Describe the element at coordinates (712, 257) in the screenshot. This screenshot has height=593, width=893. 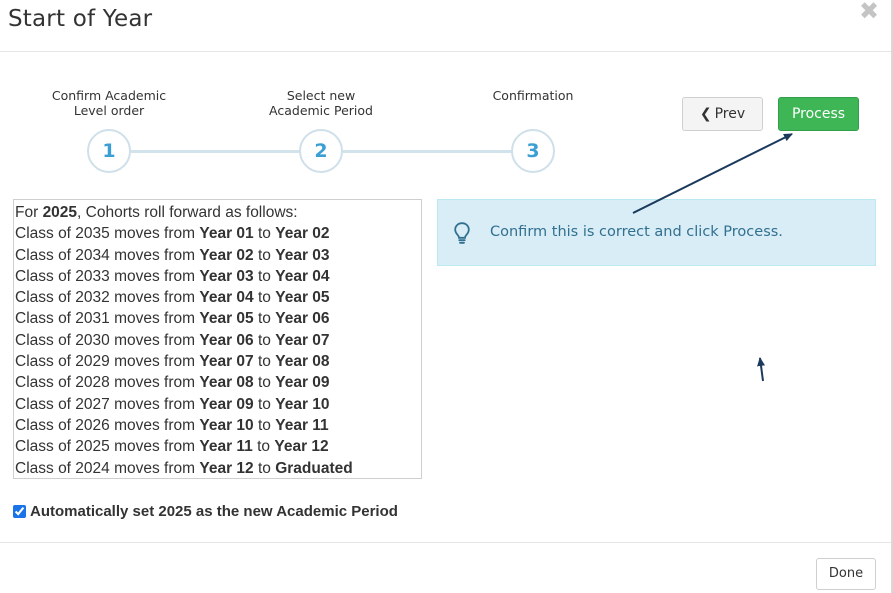
I see `annotation-arrows` at that location.